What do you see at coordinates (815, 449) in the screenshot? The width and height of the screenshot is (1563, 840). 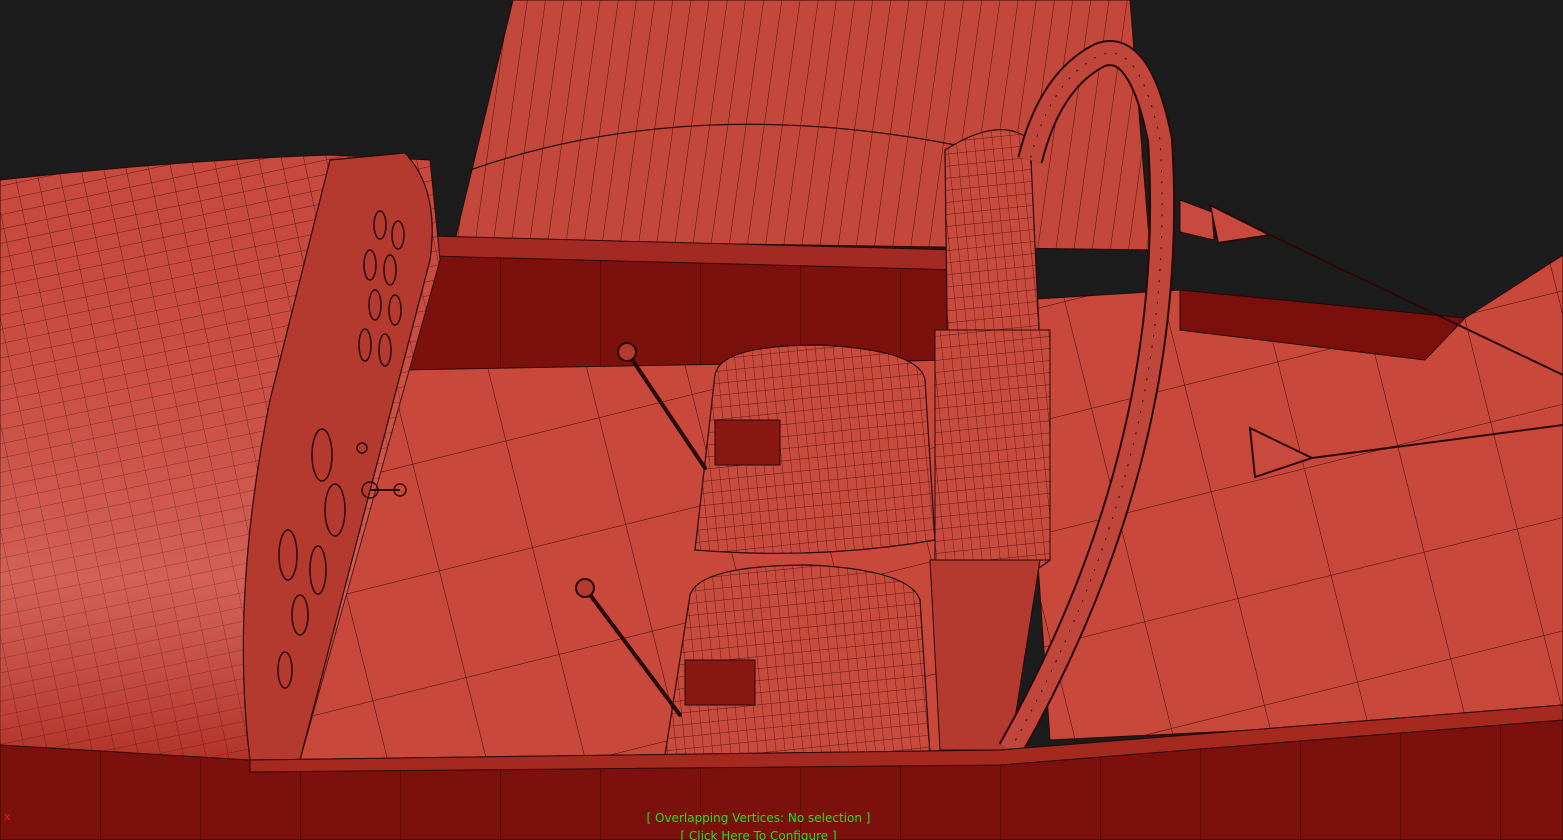 I see `front-seat-upper` at bounding box center [815, 449].